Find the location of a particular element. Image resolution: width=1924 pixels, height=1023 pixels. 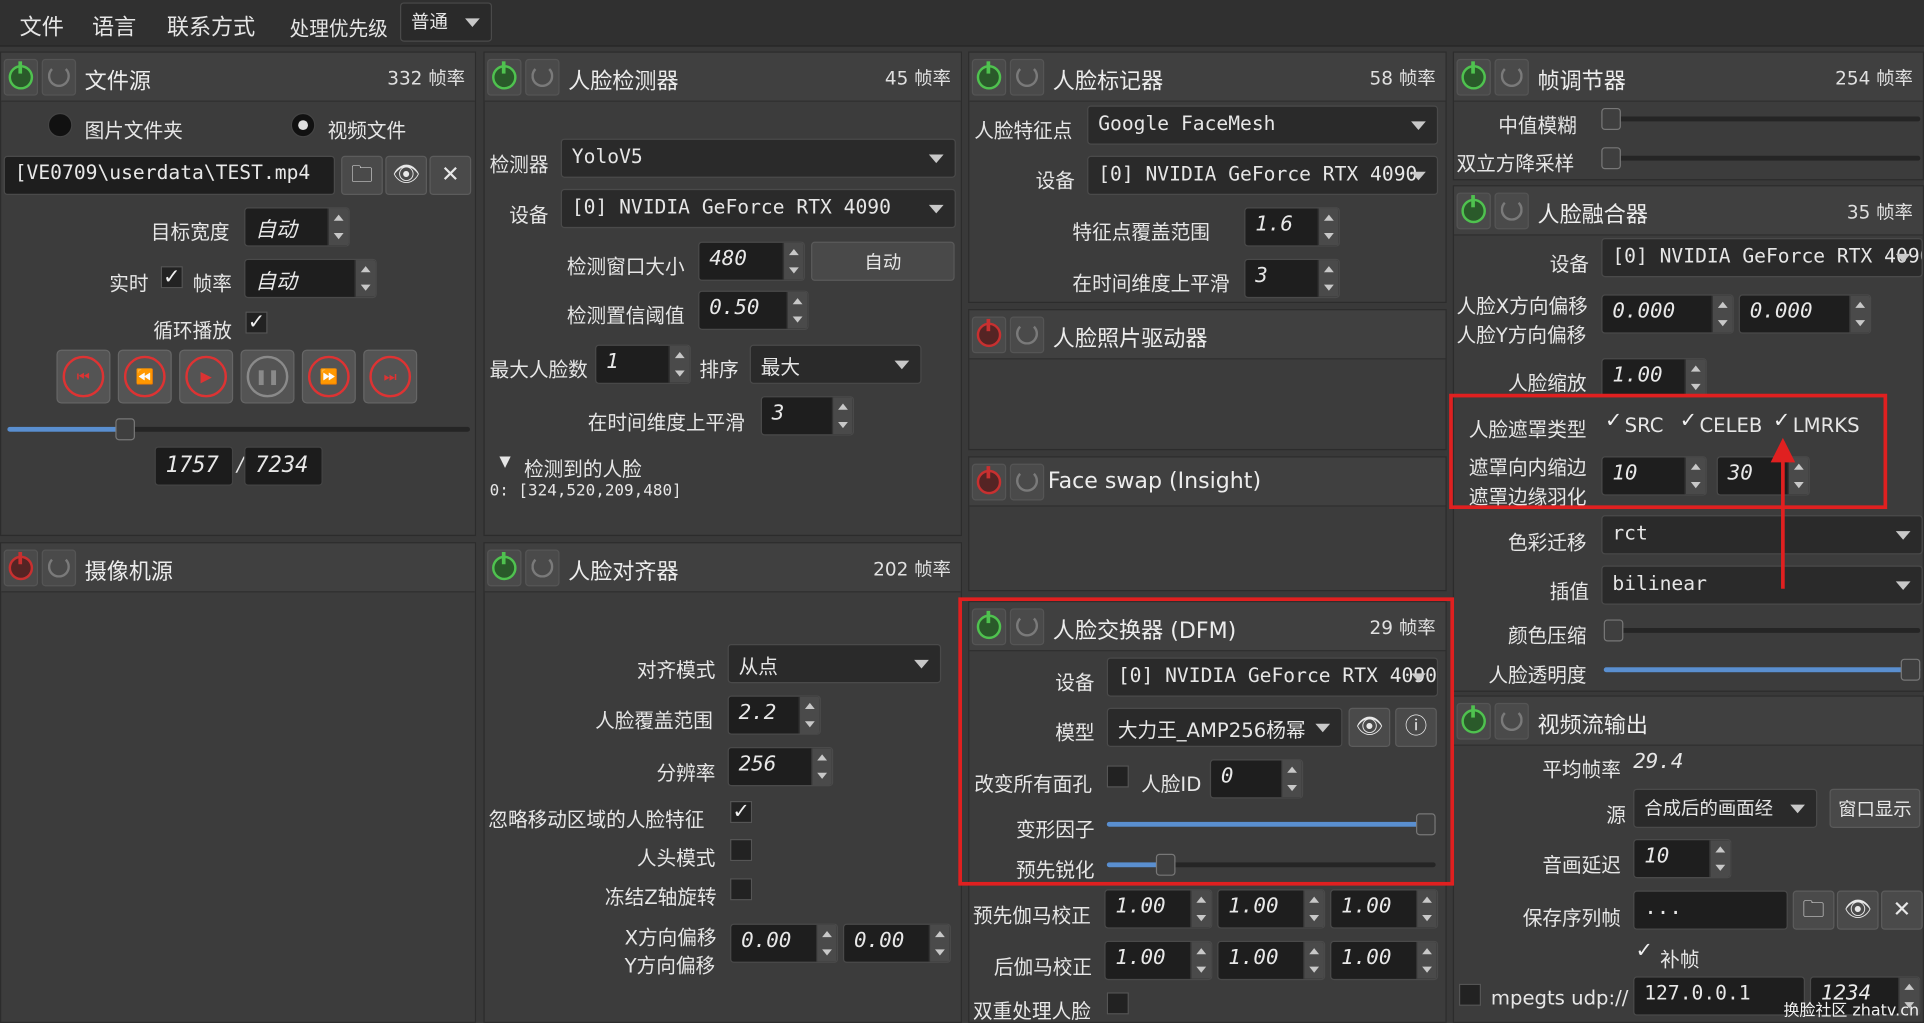

seek-end-button: ⏭ is located at coordinates (390, 376).